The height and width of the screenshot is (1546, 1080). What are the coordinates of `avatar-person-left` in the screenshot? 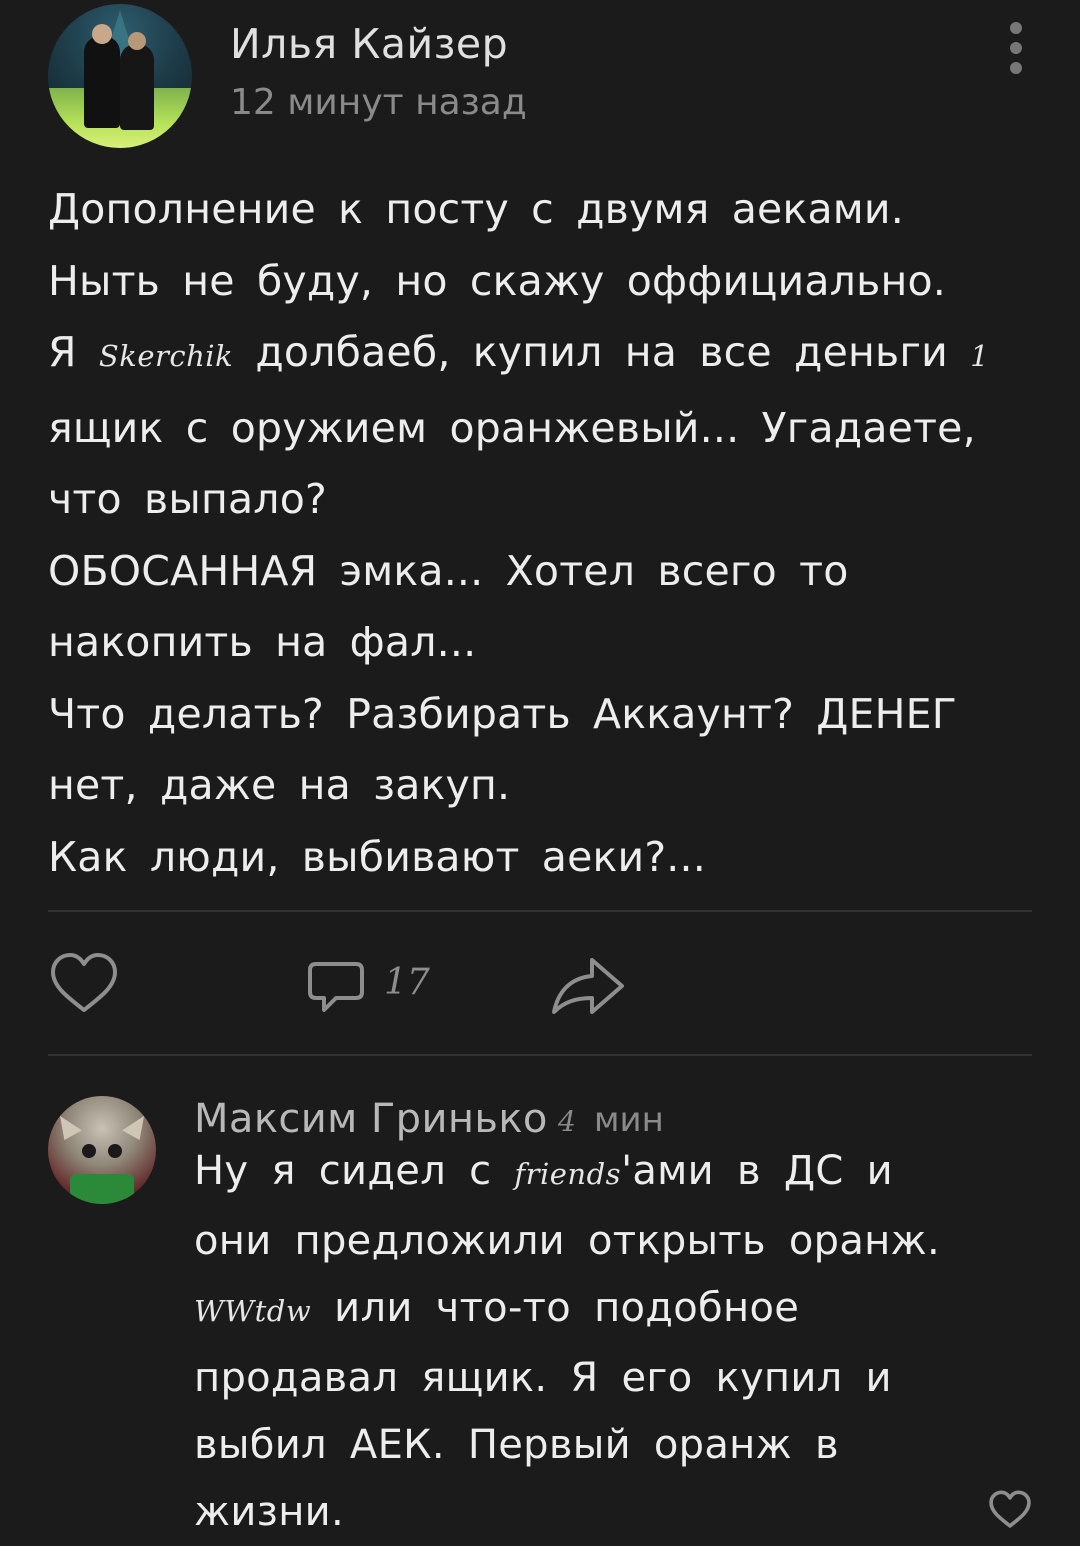 It's located at (102, 82).